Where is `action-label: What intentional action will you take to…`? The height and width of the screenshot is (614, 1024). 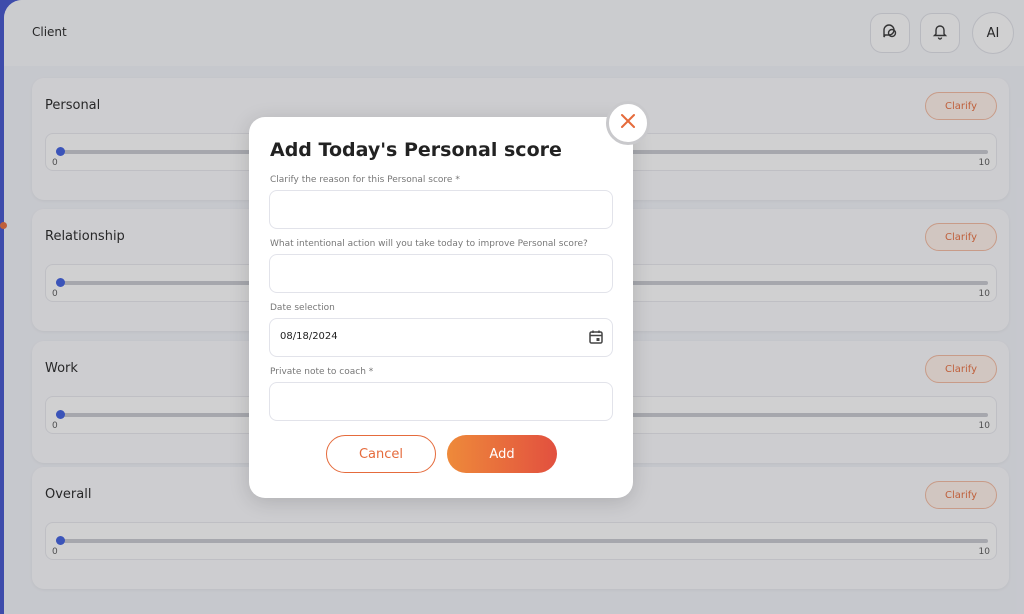 action-label: What intentional action will you take to… is located at coordinates (429, 244).